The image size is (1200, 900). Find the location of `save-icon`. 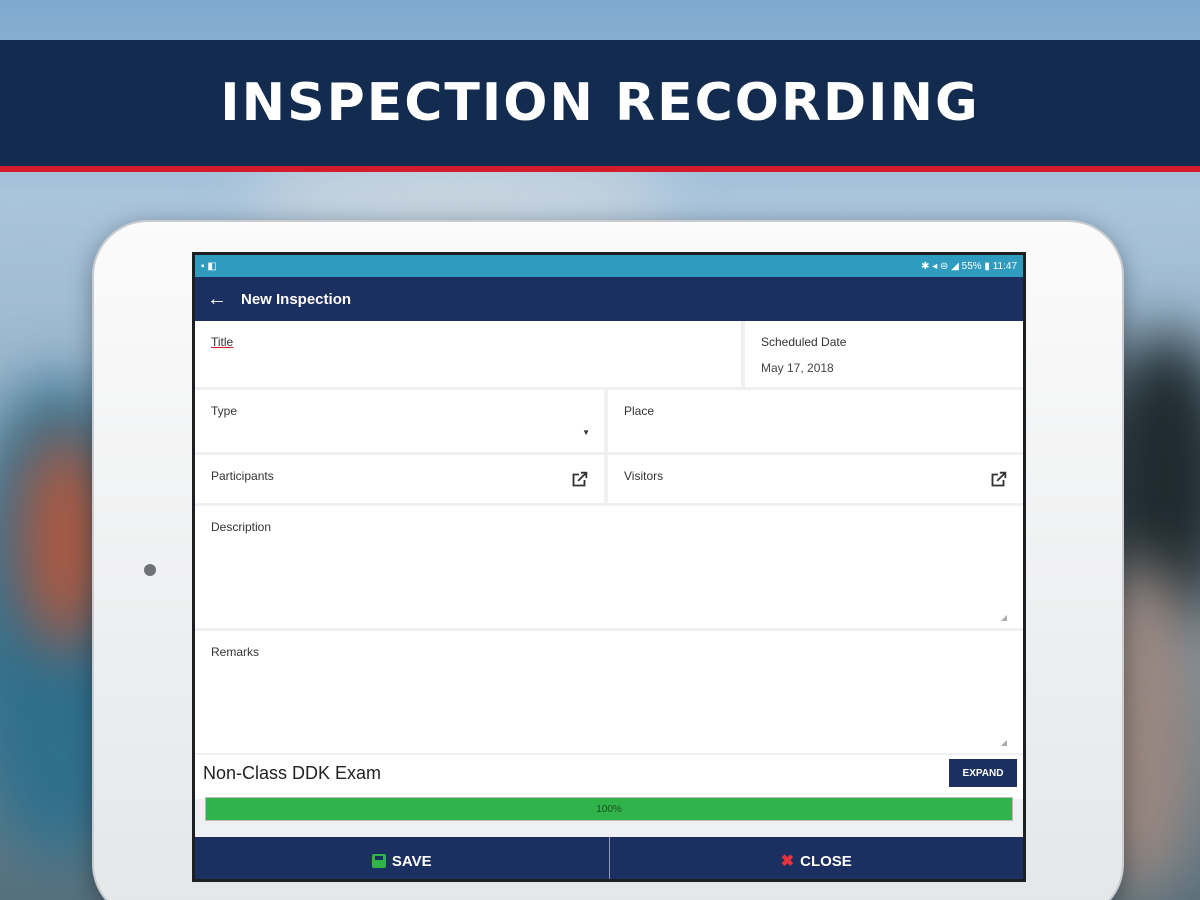

save-icon is located at coordinates (378, 861).